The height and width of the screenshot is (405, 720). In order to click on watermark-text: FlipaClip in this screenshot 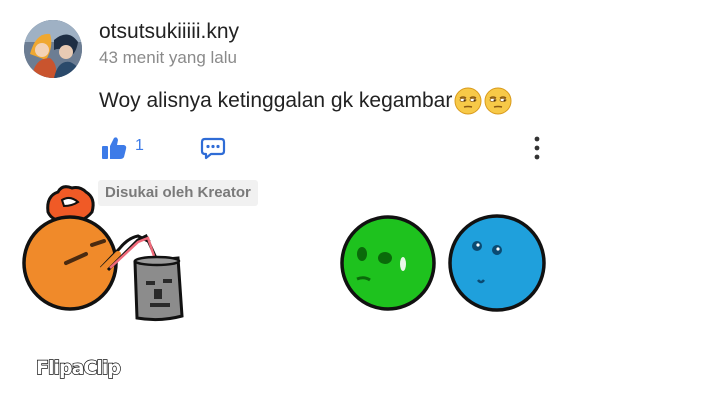, I will do `click(78, 368)`.